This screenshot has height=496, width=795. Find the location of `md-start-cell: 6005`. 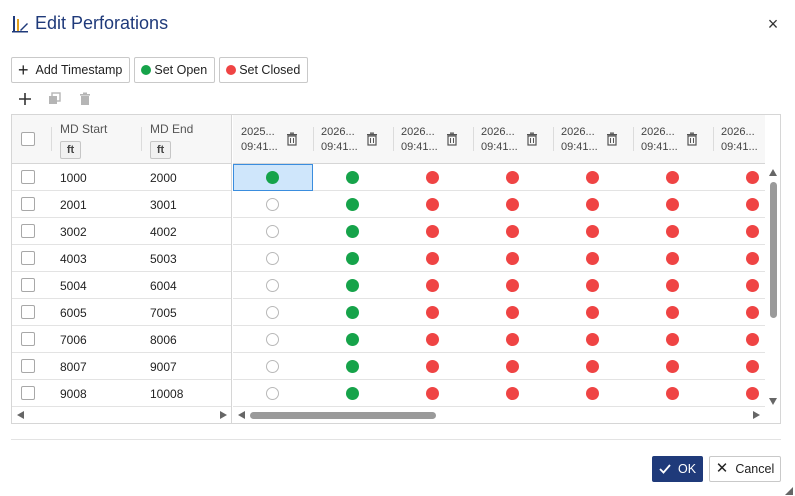

md-start-cell: 6005 is located at coordinates (73, 313).